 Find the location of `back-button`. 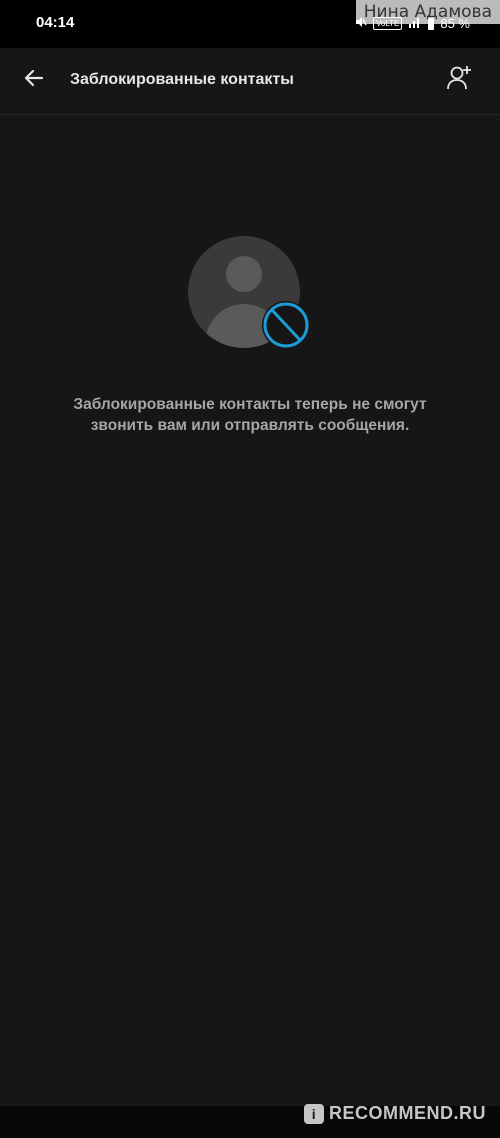

back-button is located at coordinates (34, 80).